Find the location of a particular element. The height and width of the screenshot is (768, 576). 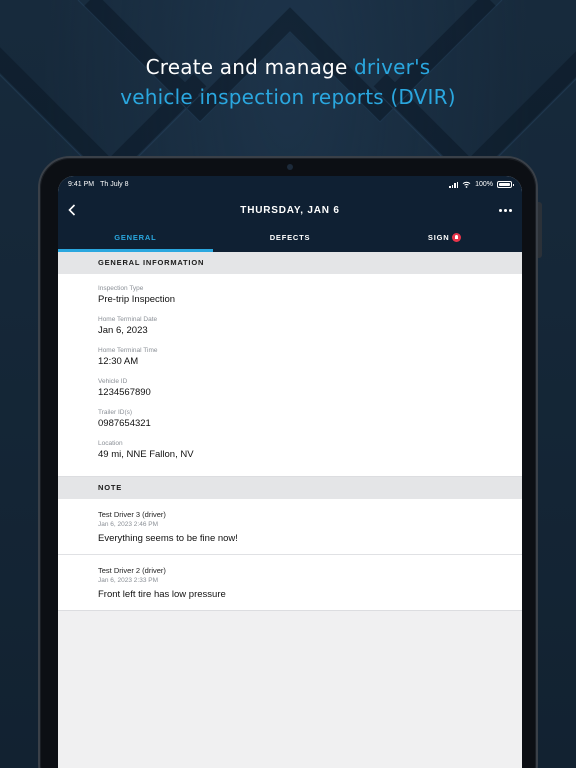

field-value: 0987654321 is located at coordinates (124, 423).